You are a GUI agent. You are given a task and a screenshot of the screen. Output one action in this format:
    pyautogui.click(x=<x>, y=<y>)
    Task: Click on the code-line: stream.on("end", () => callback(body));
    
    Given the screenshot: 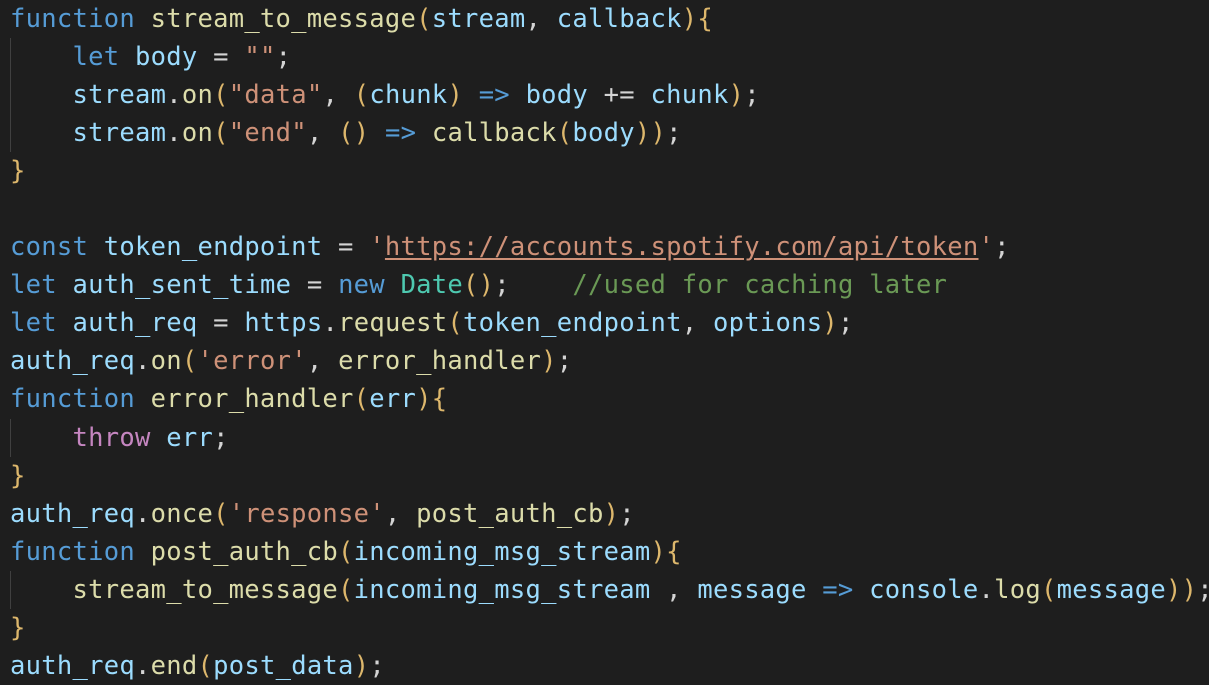 What is the action you would take?
    pyautogui.click(x=604, y=133)
    